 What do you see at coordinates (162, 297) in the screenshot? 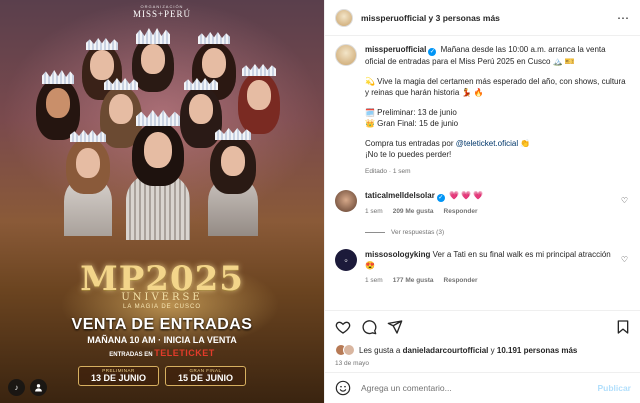
I see `universe-label: UNIVERSE` at bounding box center [162, 297].